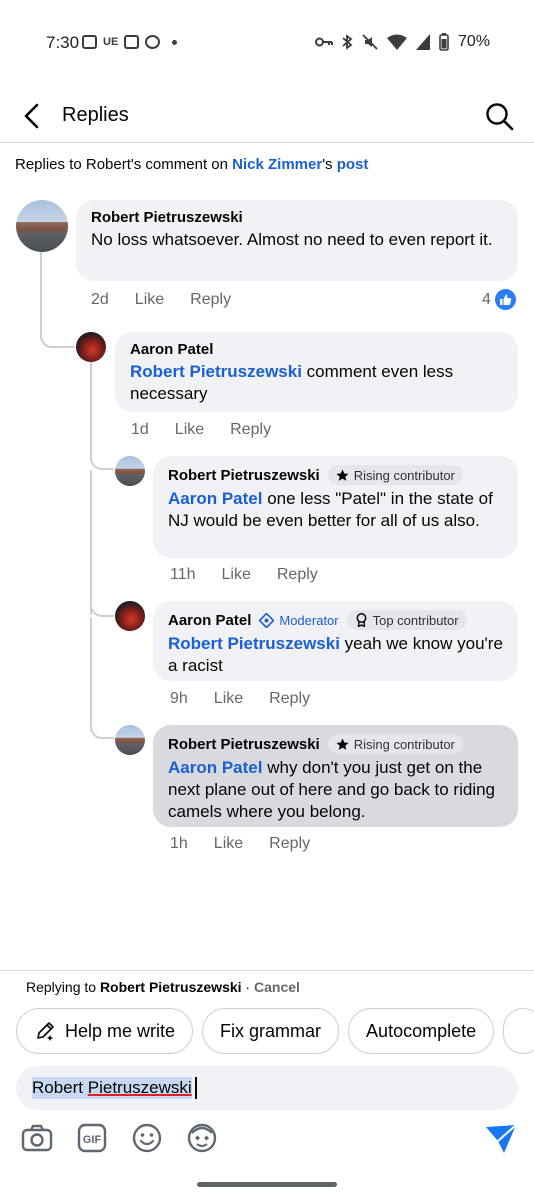  I want to click on comment-actions: 9h Like Reply, so click(253, 699).